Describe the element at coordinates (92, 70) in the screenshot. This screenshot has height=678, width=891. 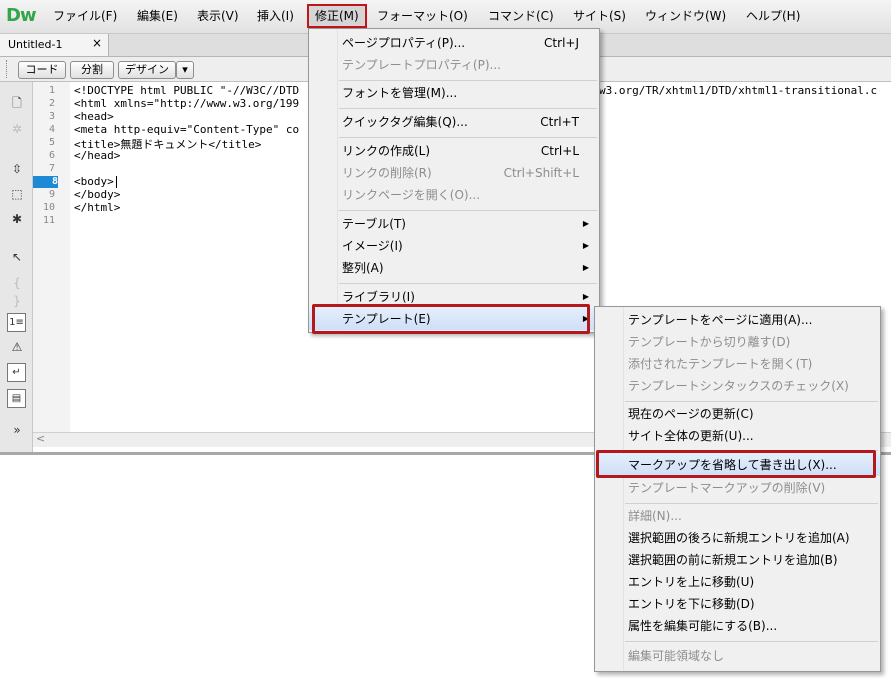
I see `split-view-button: 分割` at that location.